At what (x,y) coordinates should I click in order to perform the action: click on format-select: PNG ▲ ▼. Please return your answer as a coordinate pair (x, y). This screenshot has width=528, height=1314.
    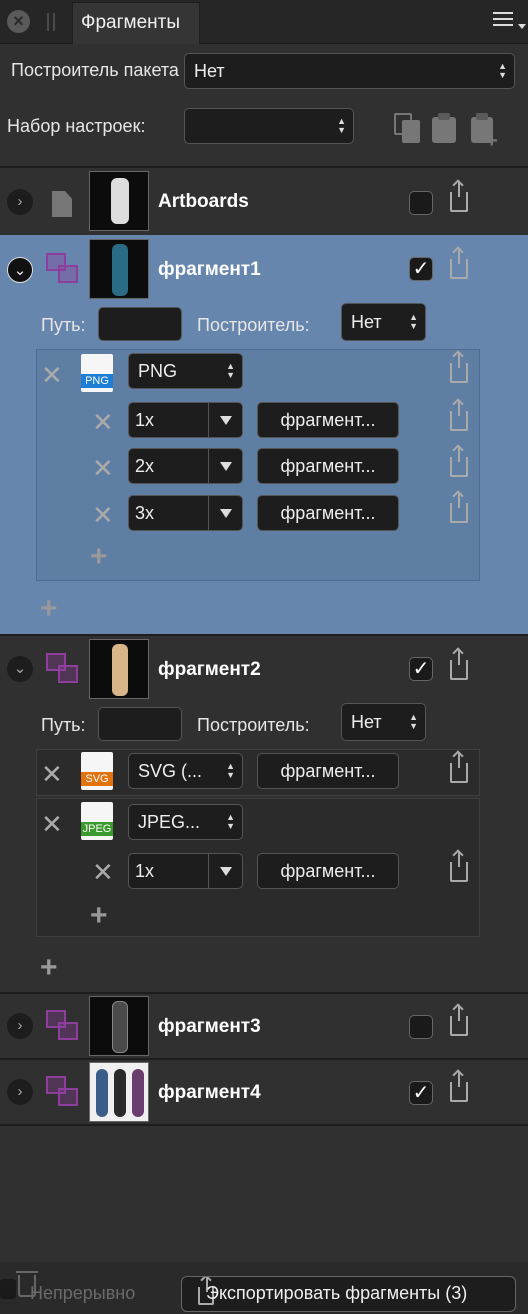
    Looking at the image, I should click on (185, 371).